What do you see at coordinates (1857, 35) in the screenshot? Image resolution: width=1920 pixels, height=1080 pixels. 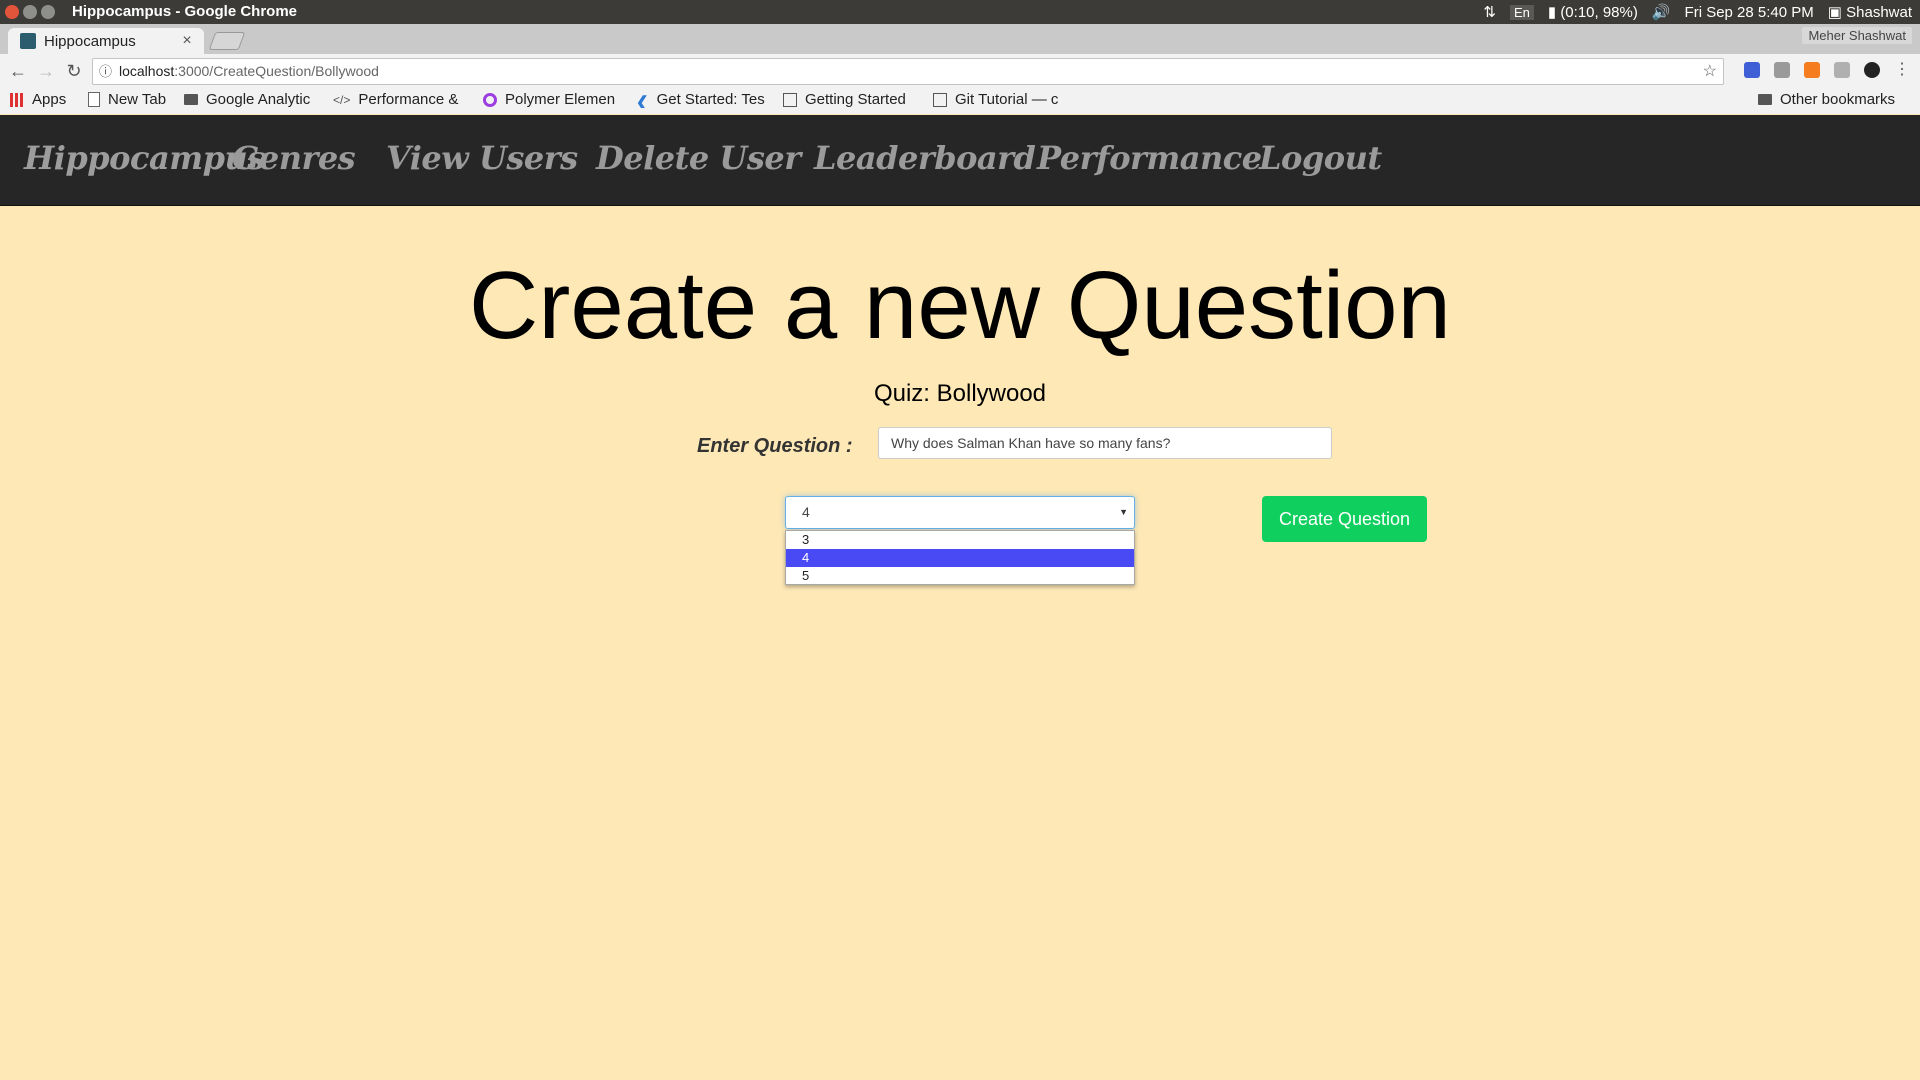 I see `profile-name: Meher Shashwat` at bounding box center [1857, 35].